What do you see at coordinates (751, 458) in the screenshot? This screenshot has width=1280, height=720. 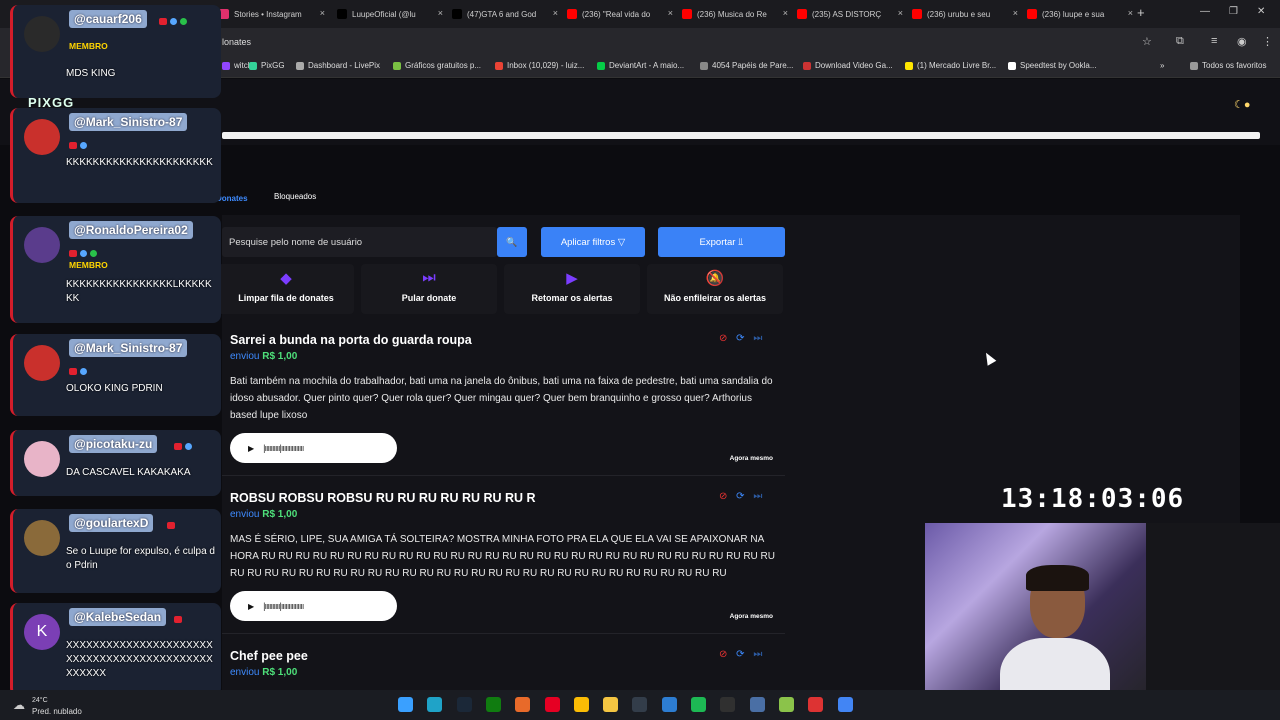 I see `donation-time: Agora mesmo` at bounding box center [751, 458].